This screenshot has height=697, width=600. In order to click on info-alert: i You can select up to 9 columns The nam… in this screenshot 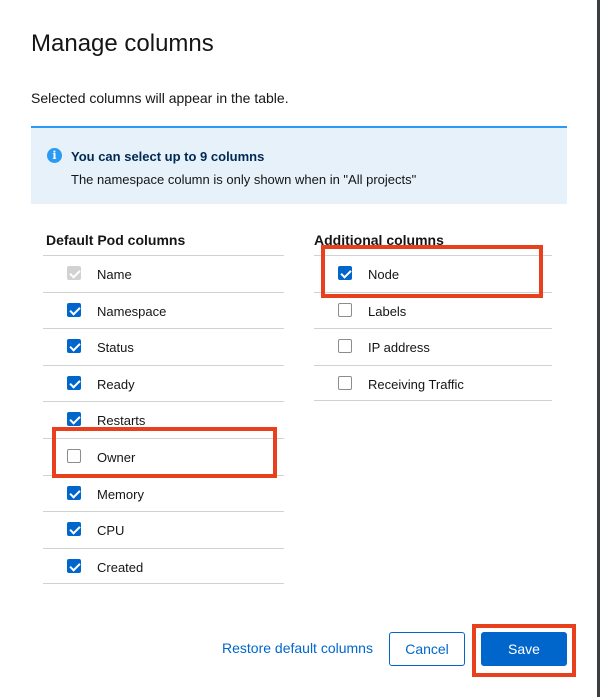, I will do `click(299, 165)`.